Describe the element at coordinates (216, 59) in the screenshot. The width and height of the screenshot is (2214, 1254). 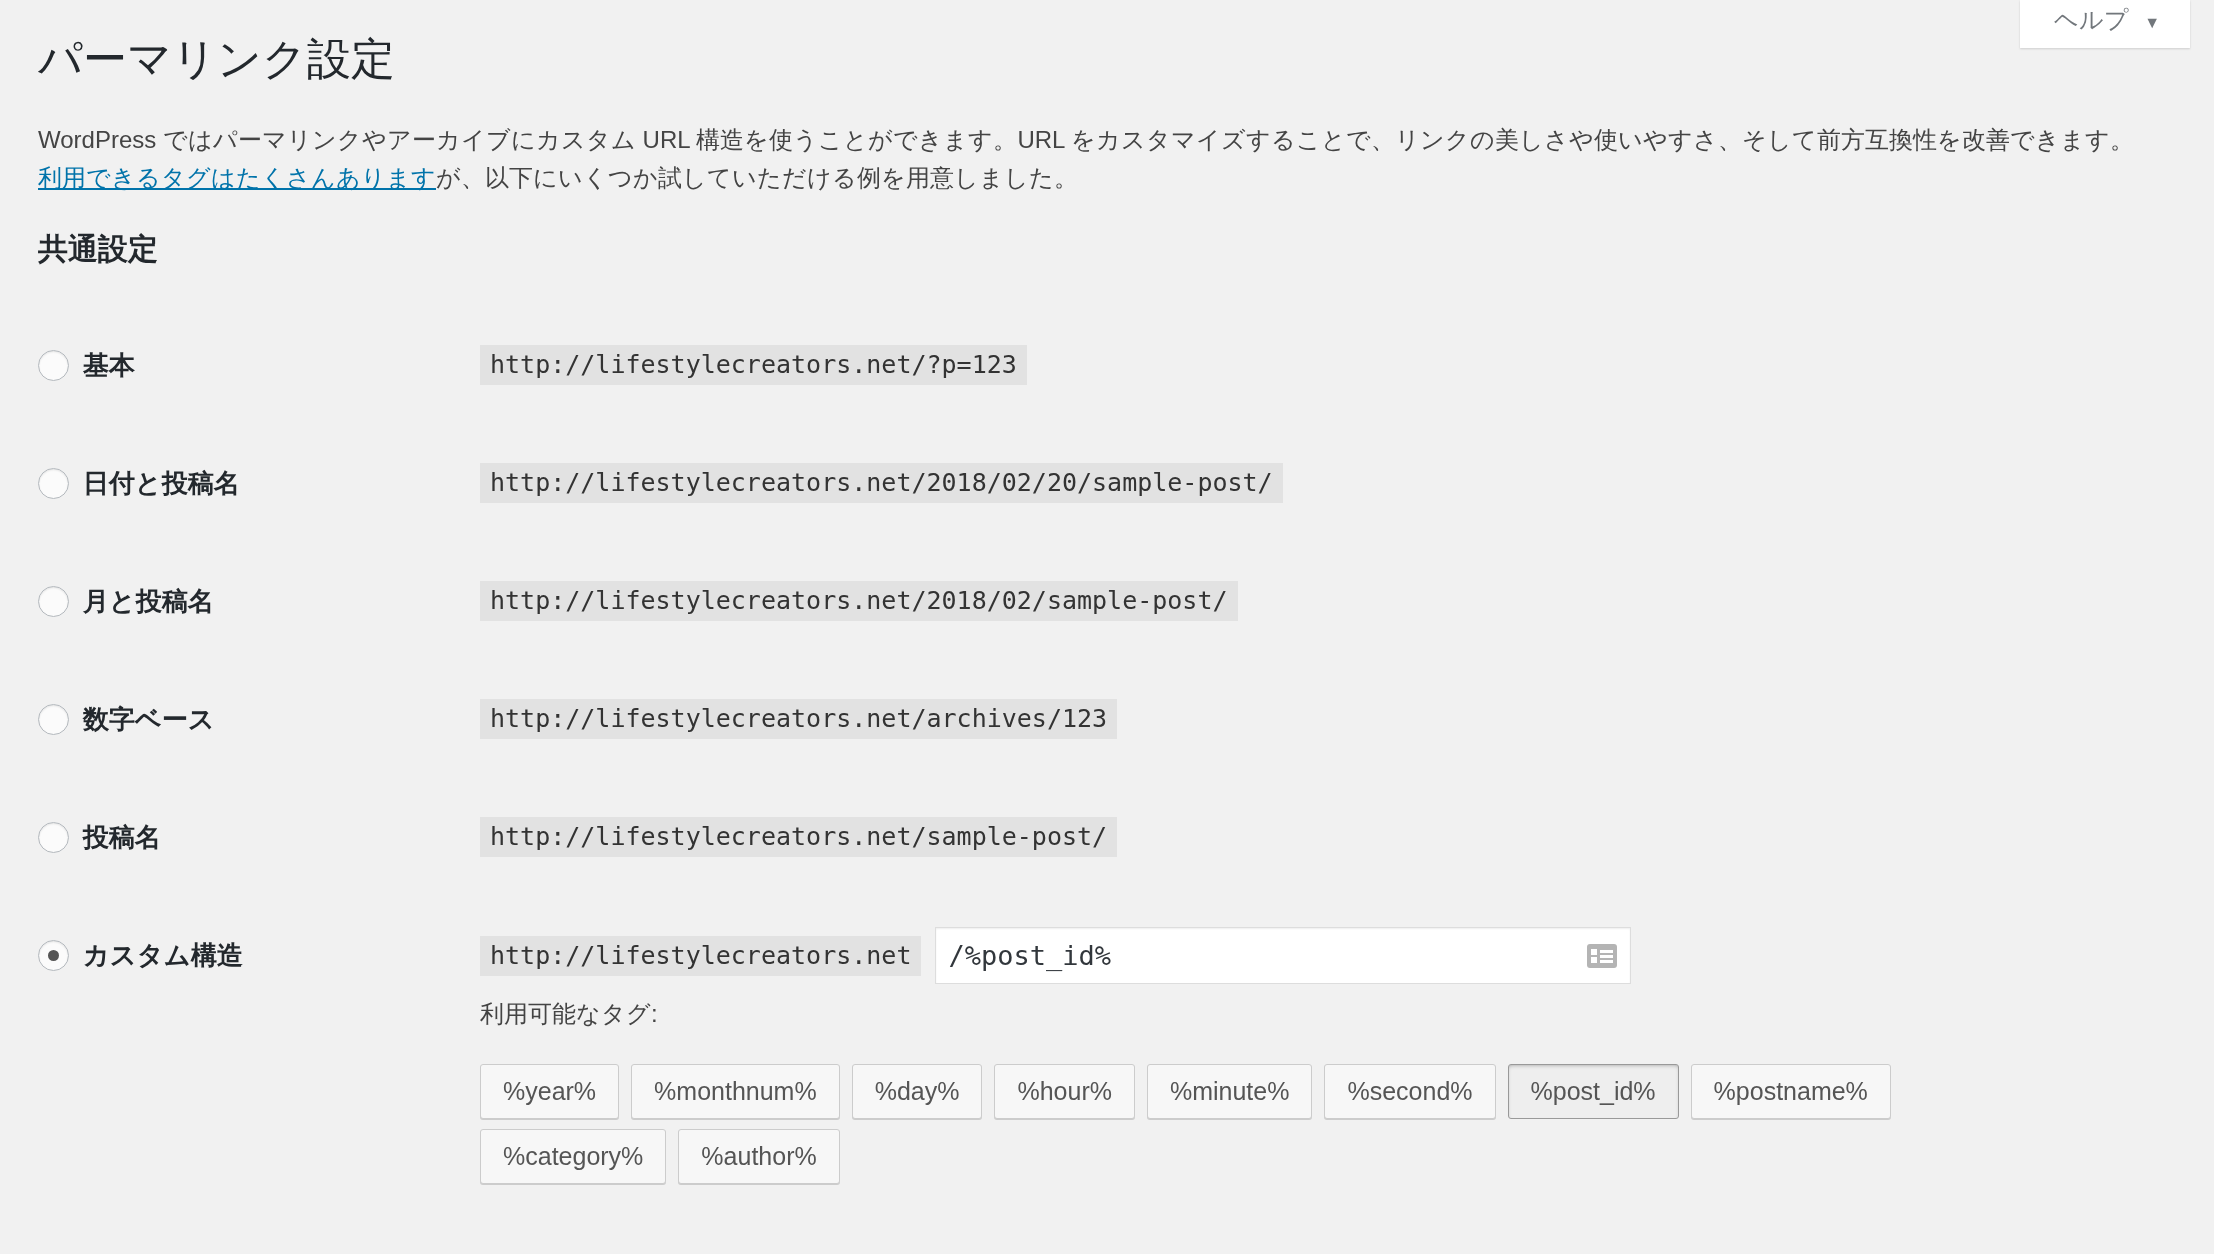
I see `page-title: パーマリンク設定` at that location.